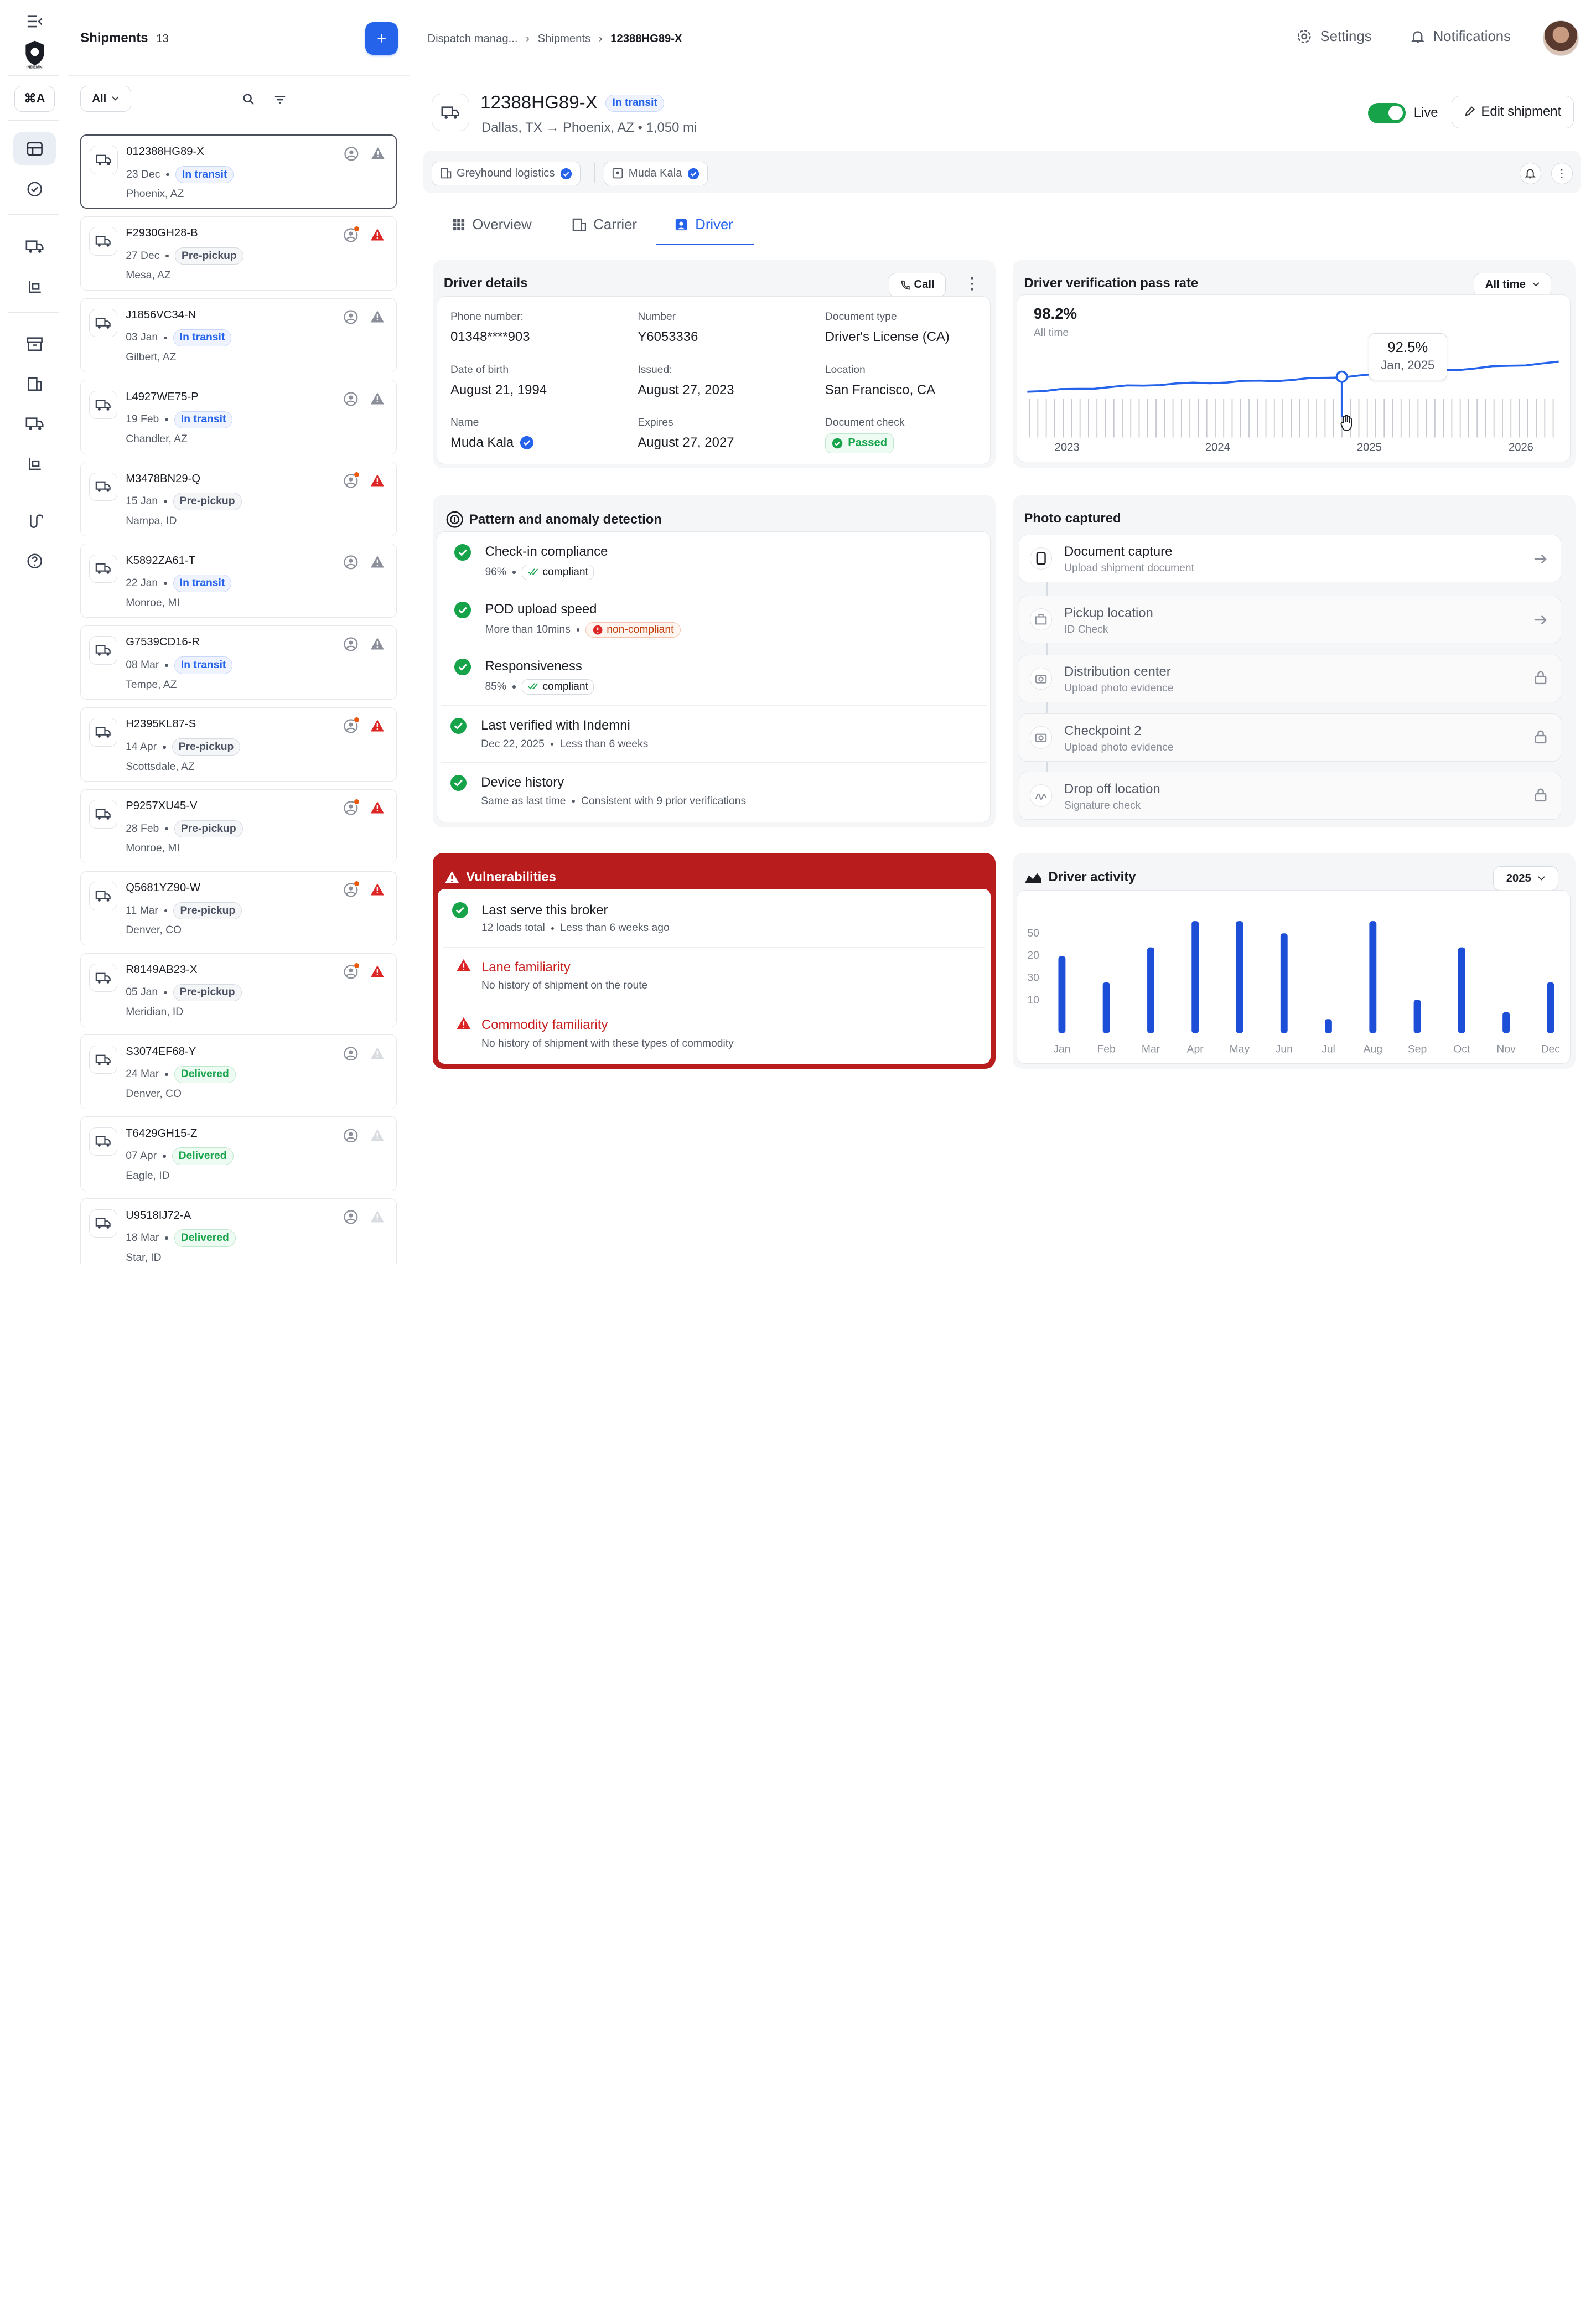 This screenshot has height=2323, width=1596. Describe the element at coordinates (1033, 978) in the screenshot. I see `y-tick-label: 30` at that location.